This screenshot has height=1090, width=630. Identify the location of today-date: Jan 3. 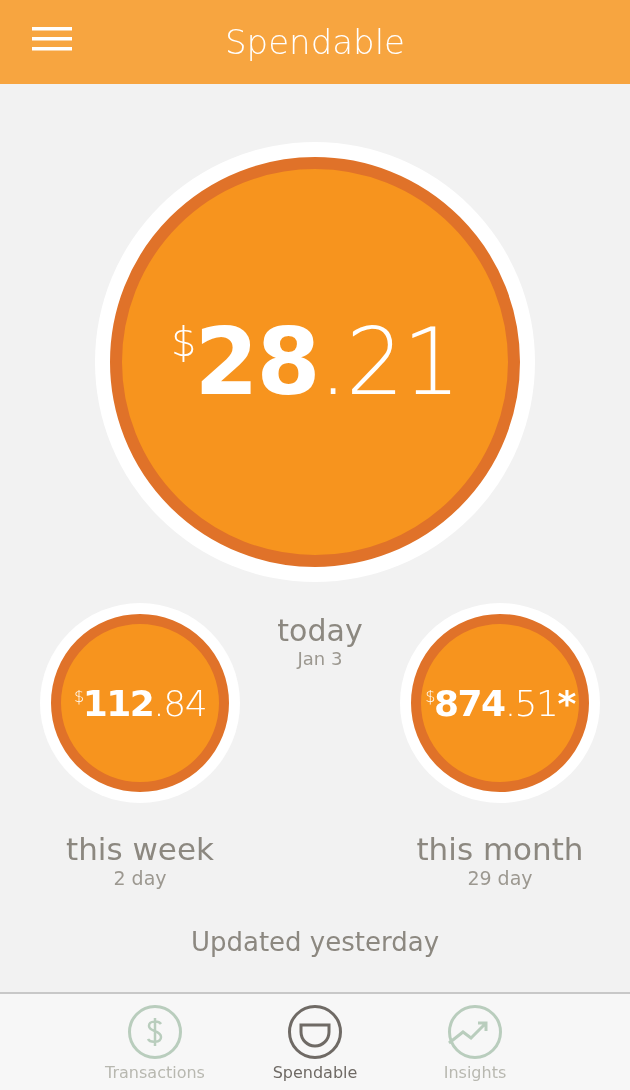
(320, 658).